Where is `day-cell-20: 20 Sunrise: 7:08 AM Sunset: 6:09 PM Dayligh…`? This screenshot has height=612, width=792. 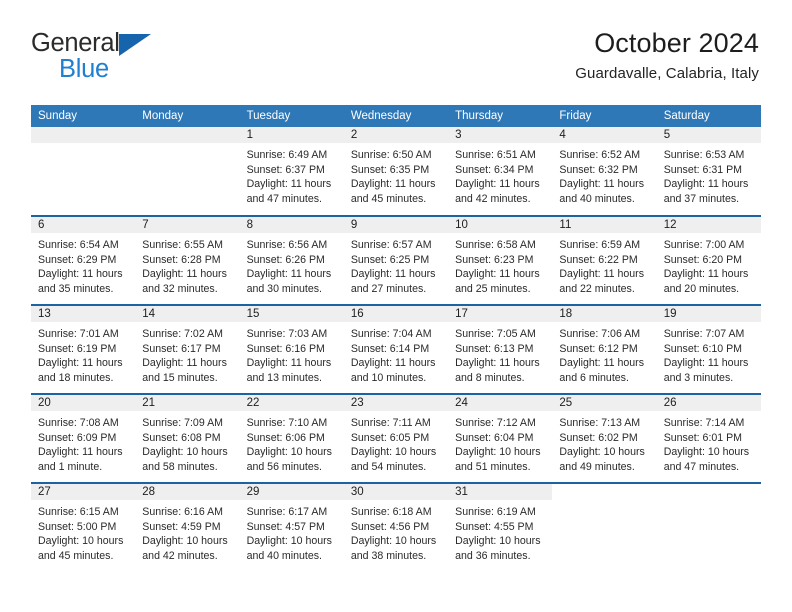
day-cell-20: 20 Sunrise: 7:08 AM Sunset: 6:09 PM Dayligh… is located at coordinates (83, 438).